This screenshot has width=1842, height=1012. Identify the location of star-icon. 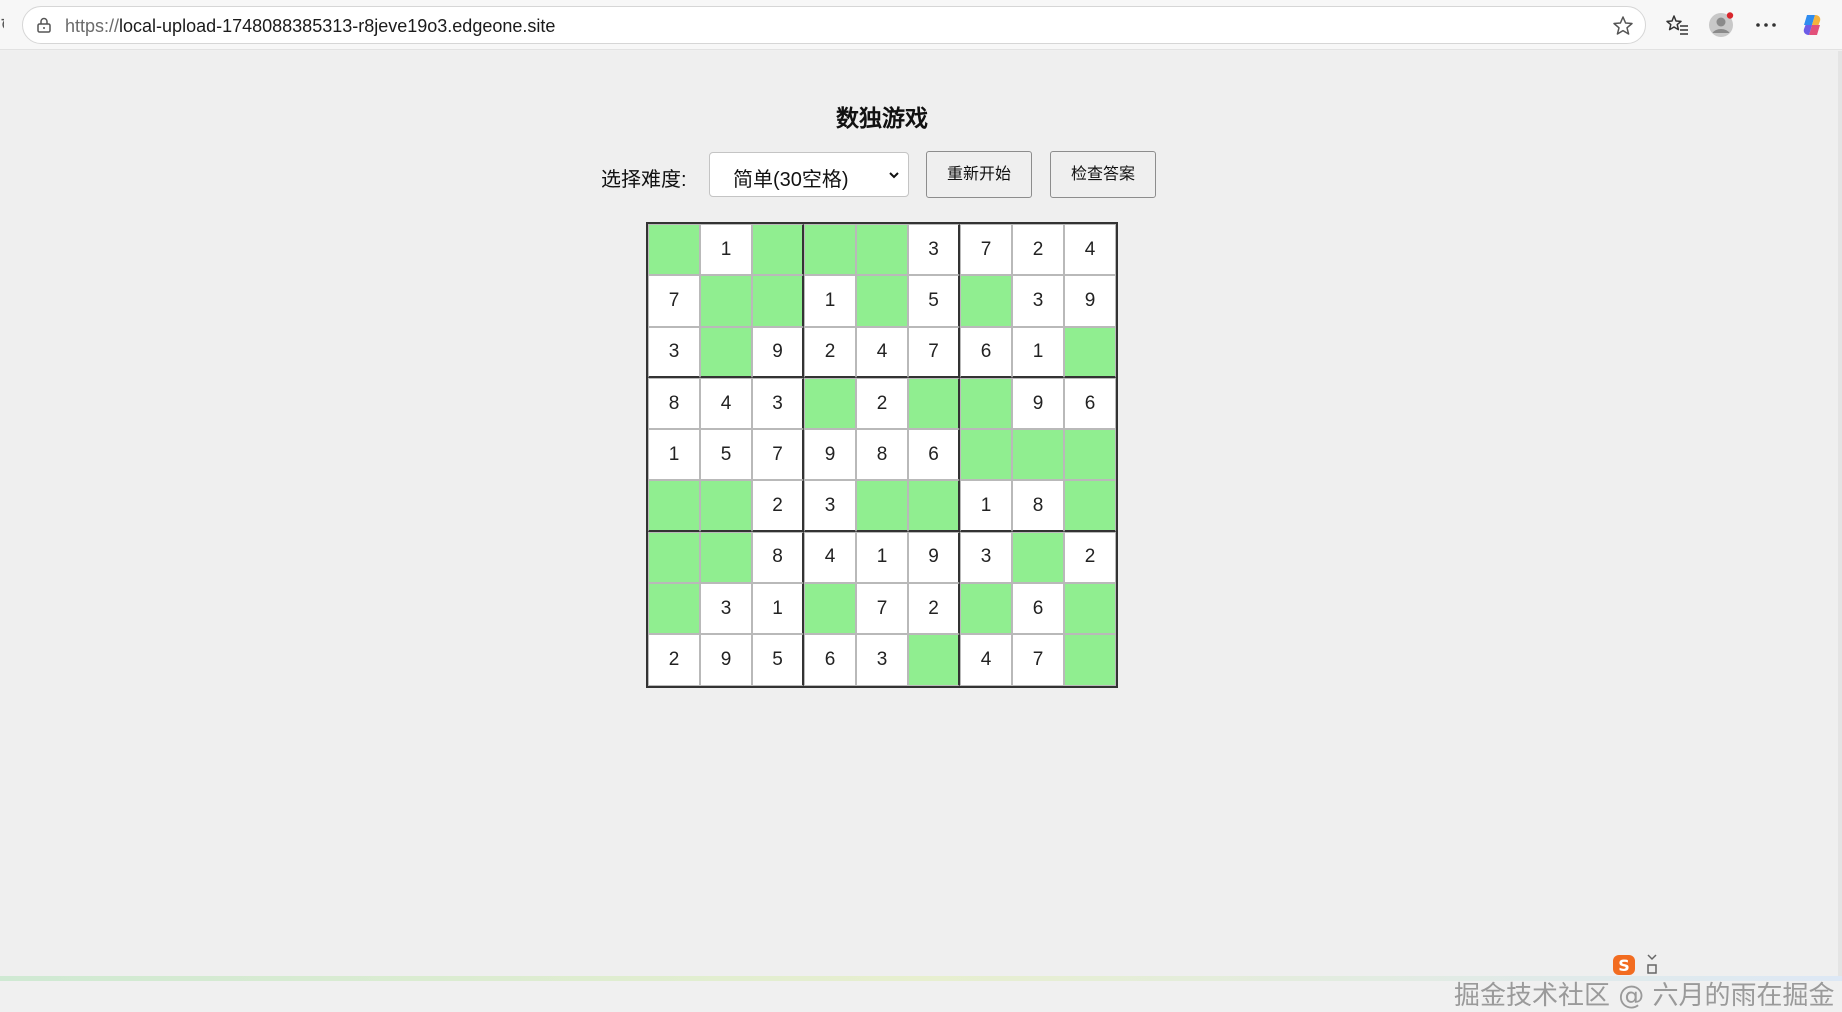
(1623, 26).